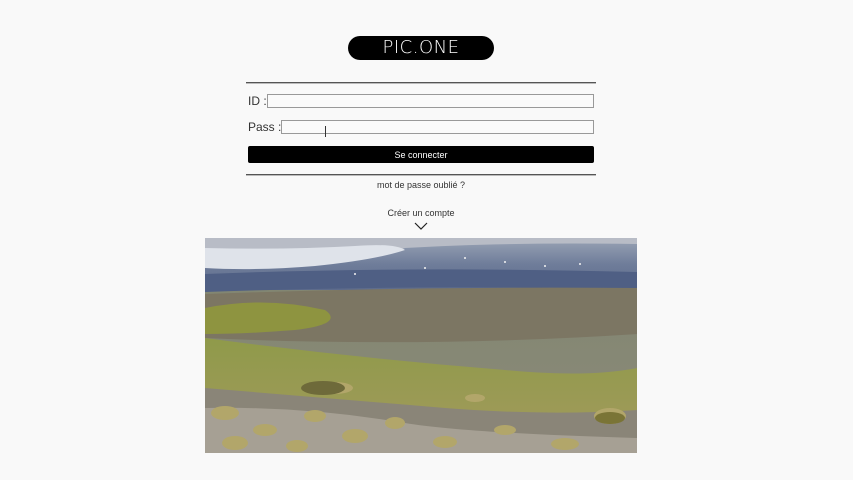  I want to click on pass-label: Pass :, so click(265, 127).